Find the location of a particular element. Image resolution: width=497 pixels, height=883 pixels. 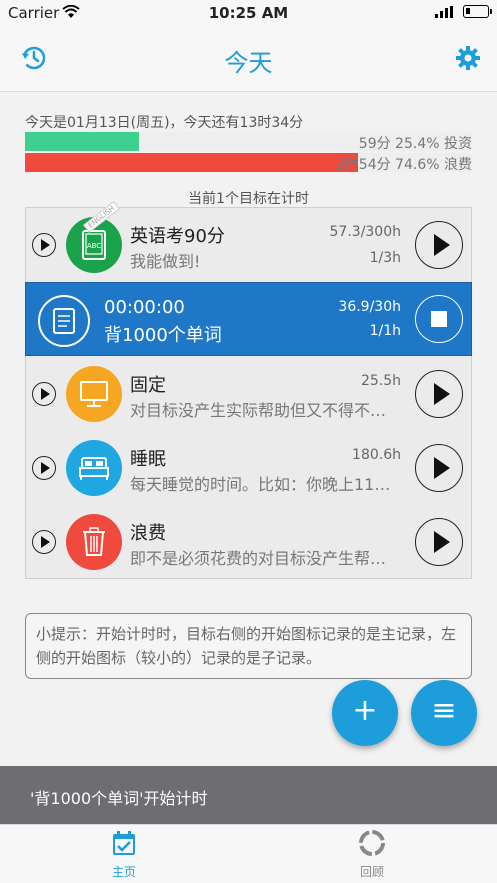

date-remaining-text: 今天是01月13日(周五)，今天还有13时34分 is located at coordinates (164, 123).